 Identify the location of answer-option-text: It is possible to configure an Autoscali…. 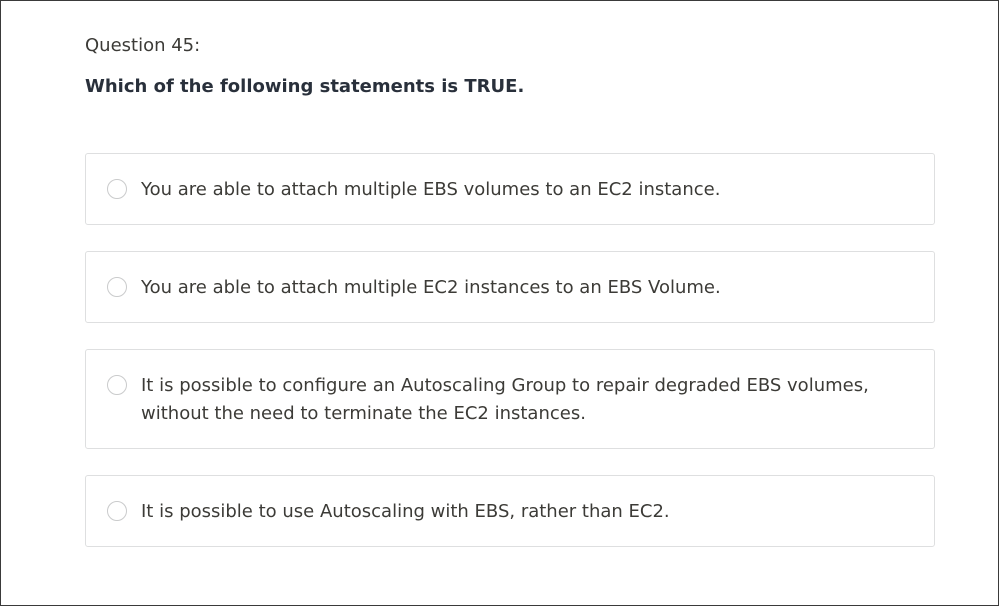
(505, 399).